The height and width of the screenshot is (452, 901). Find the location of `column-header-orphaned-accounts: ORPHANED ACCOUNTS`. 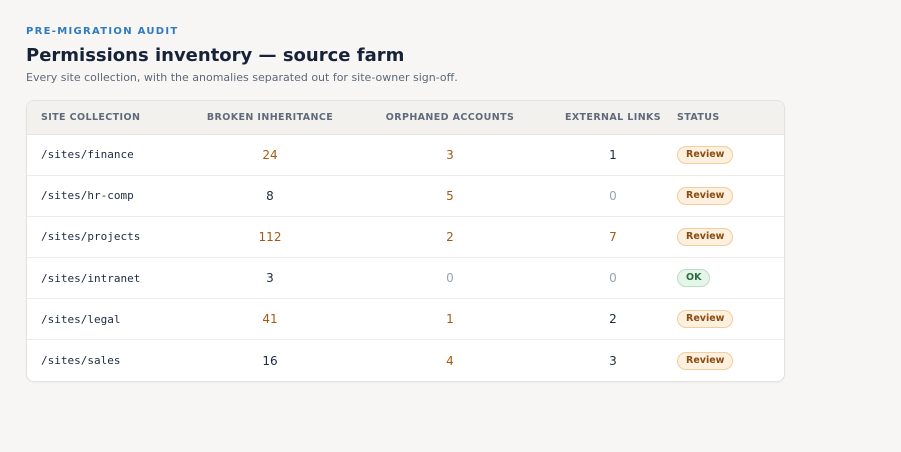

column-header-orphaned-accounts: ORPHANED ACCOUNTS is located at coordinates (450, 118).